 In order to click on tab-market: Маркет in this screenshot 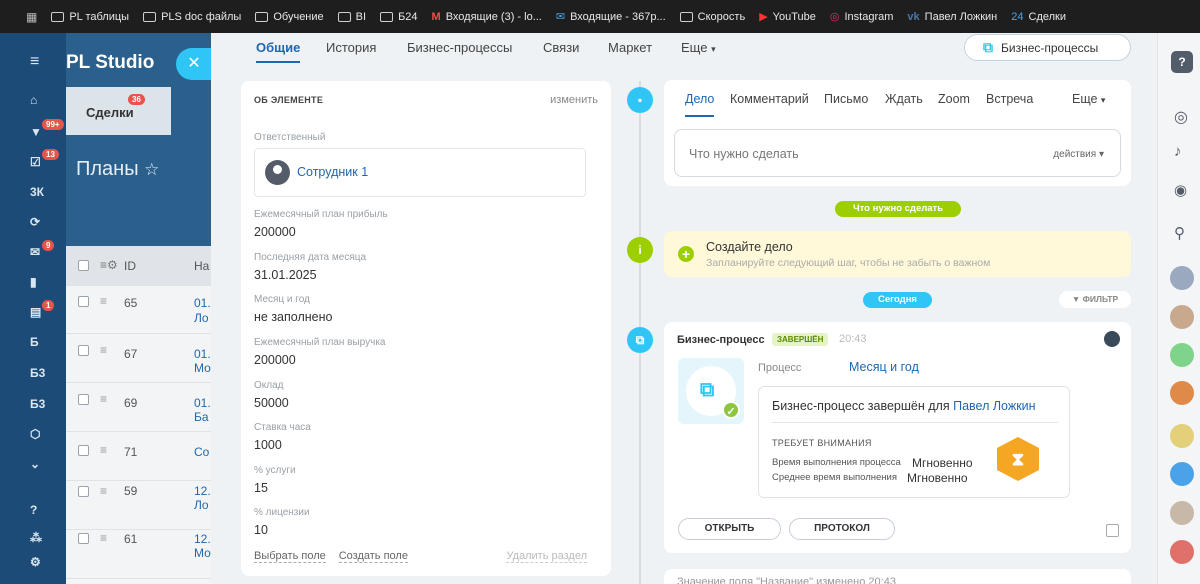, I will do `click(630, 47)`.